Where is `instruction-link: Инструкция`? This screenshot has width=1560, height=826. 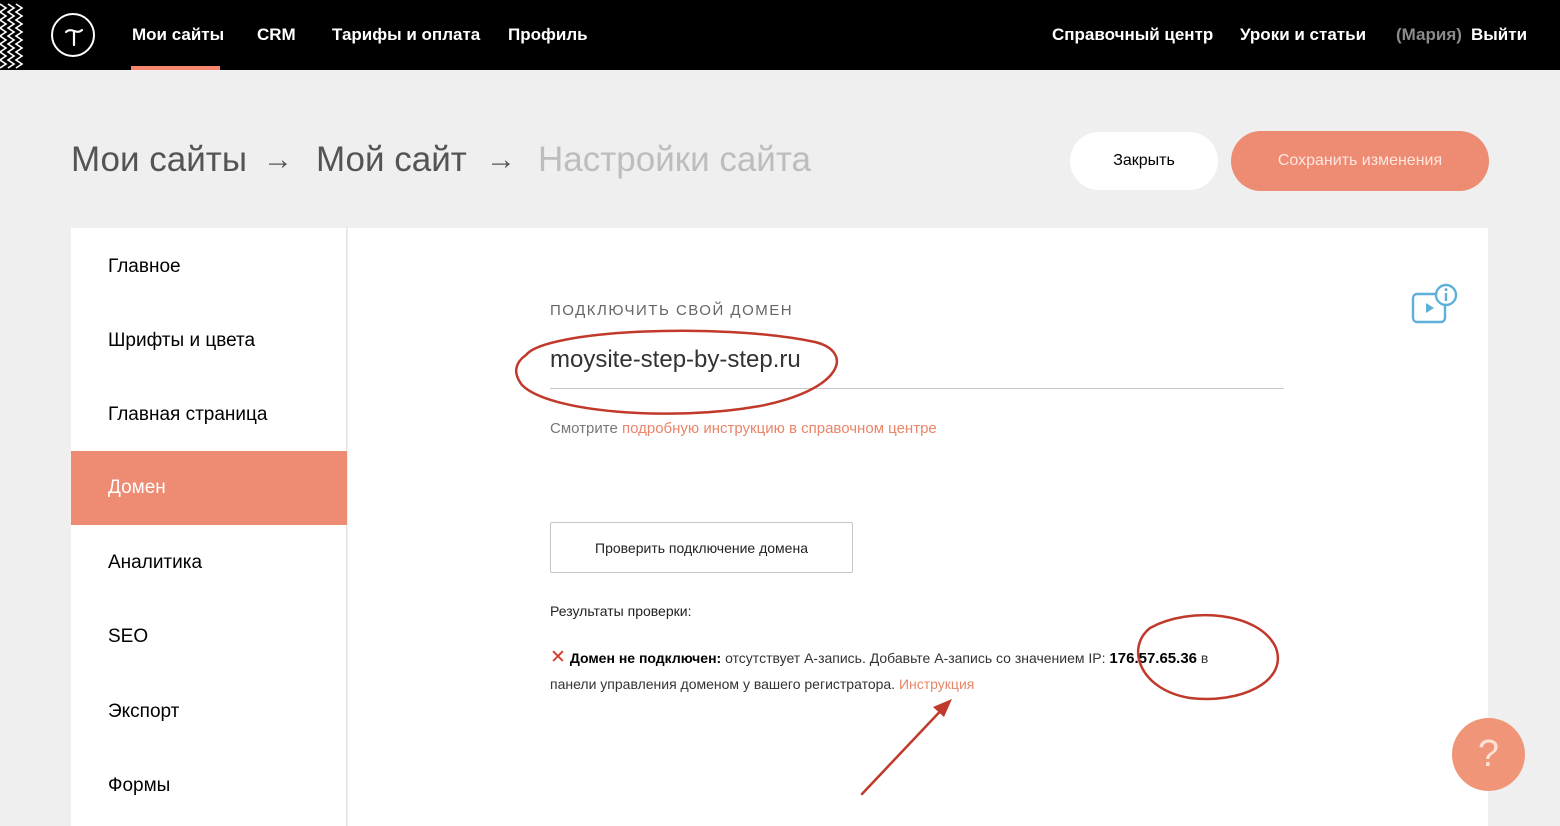
instruction-link: Инструкция is located at coordinates (936, 684).